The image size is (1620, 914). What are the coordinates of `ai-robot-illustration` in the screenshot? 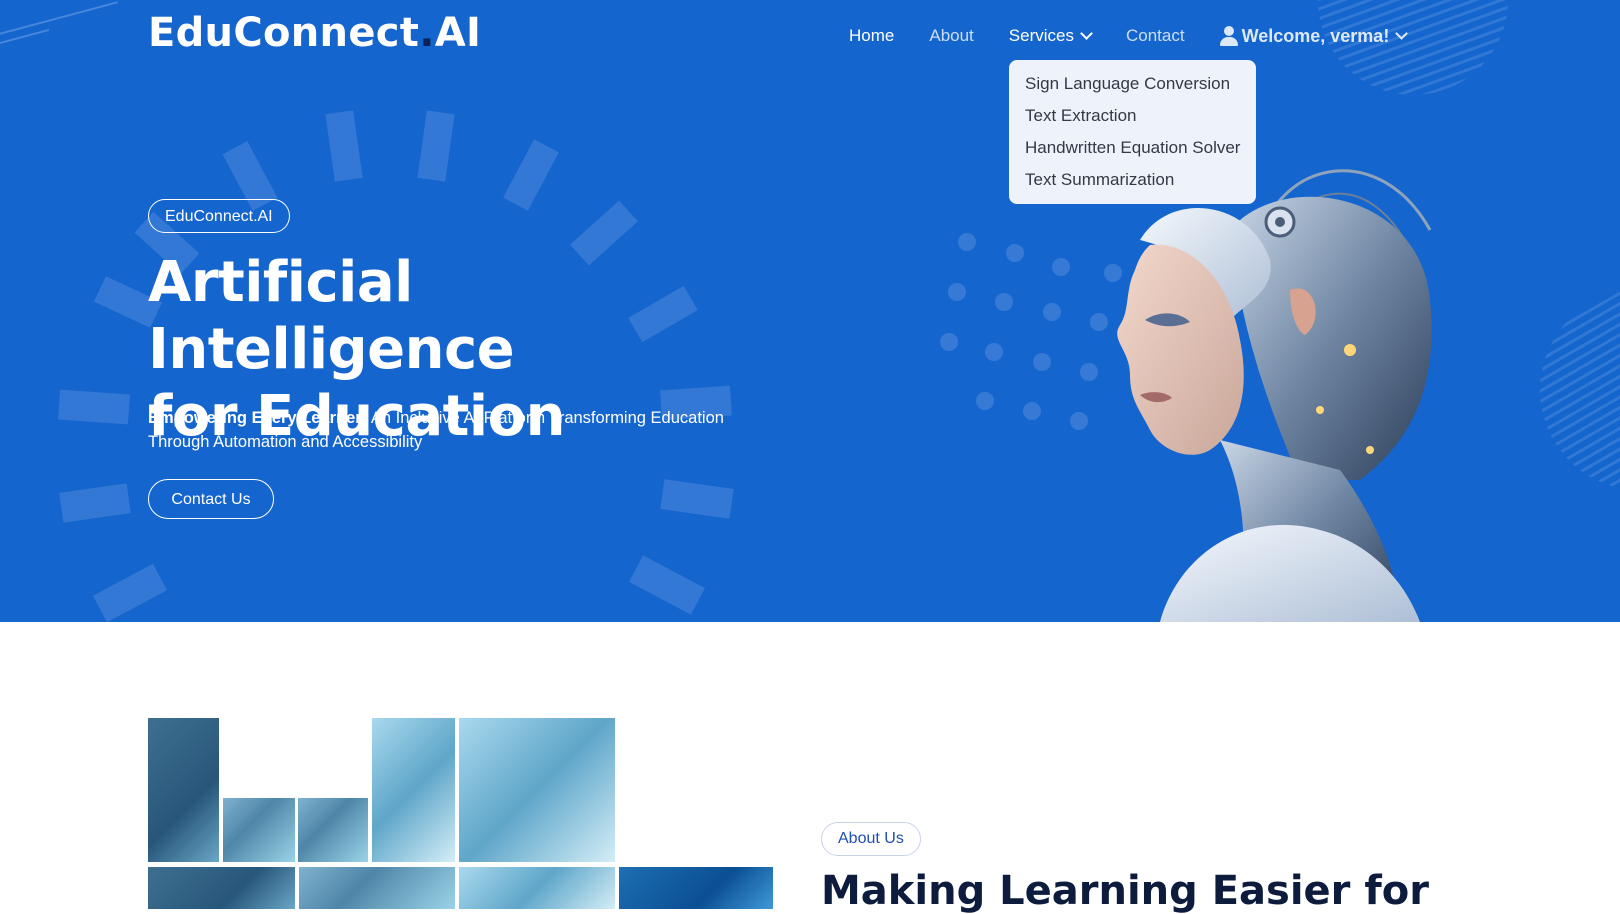 It's located at (1274, 395).